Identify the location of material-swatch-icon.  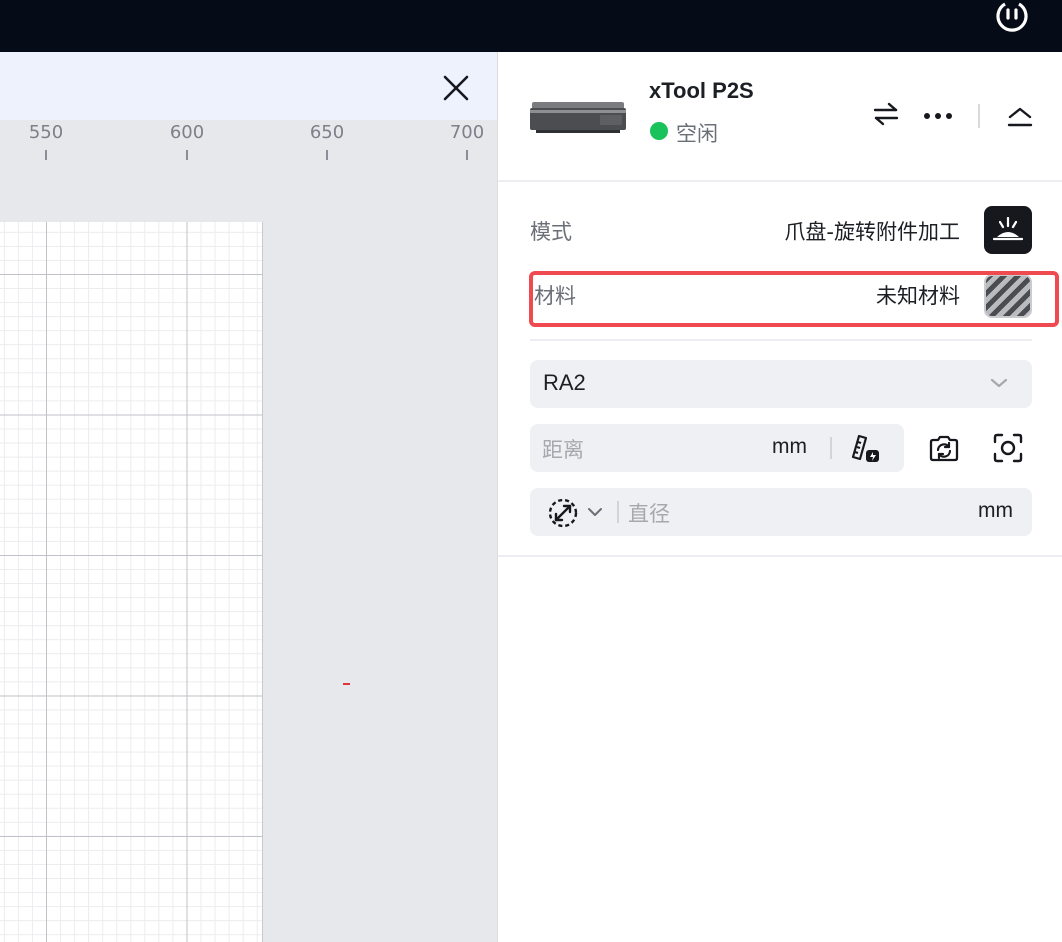
(1008, 296).